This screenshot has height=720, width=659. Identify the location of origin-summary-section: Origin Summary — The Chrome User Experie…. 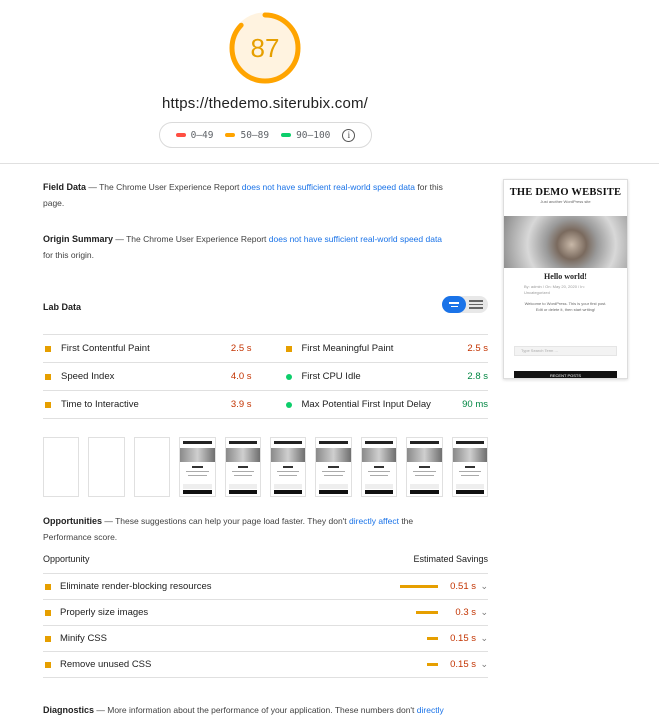
(243, 247).